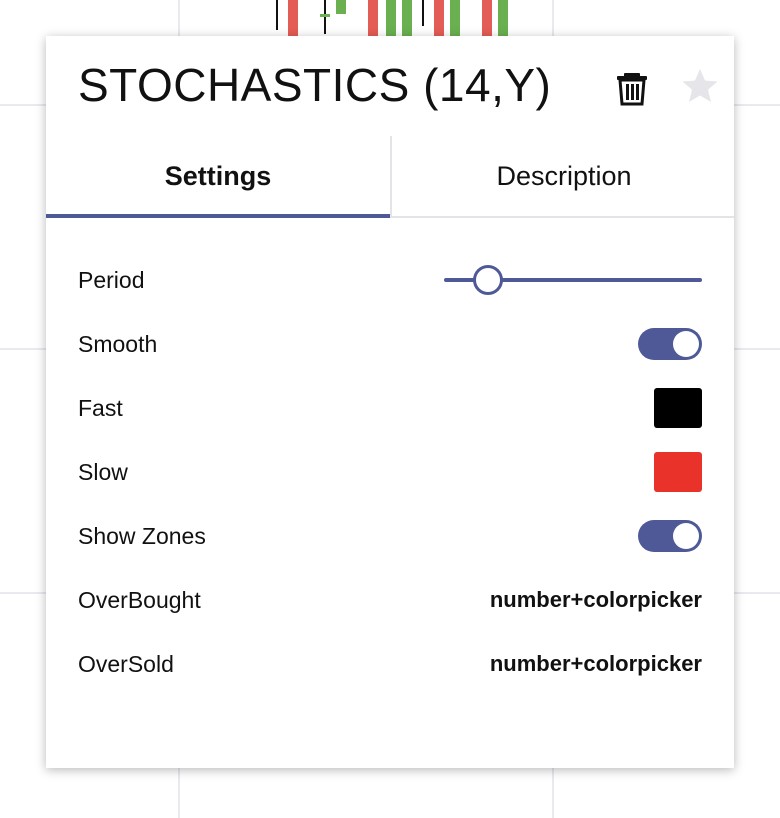  Describe the element at coordinates (390, 600) in the screenshot. I see `overbought-row: OverBought number+colorpicker` at that location.